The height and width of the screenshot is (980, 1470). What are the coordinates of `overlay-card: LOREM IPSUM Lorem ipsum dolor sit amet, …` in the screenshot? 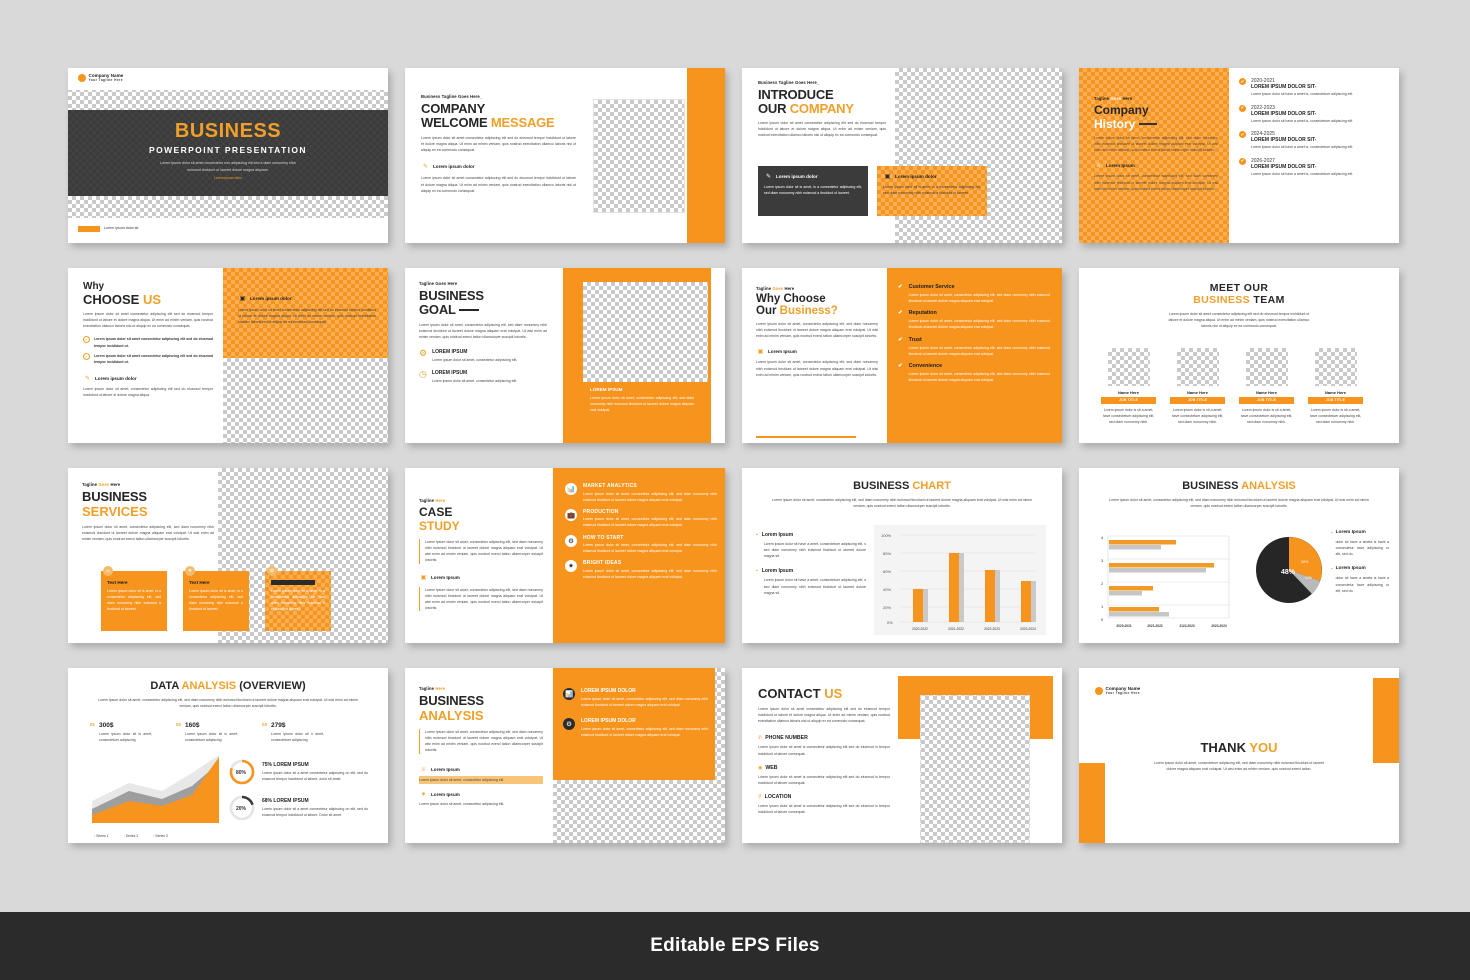 It's located at (642, 404).